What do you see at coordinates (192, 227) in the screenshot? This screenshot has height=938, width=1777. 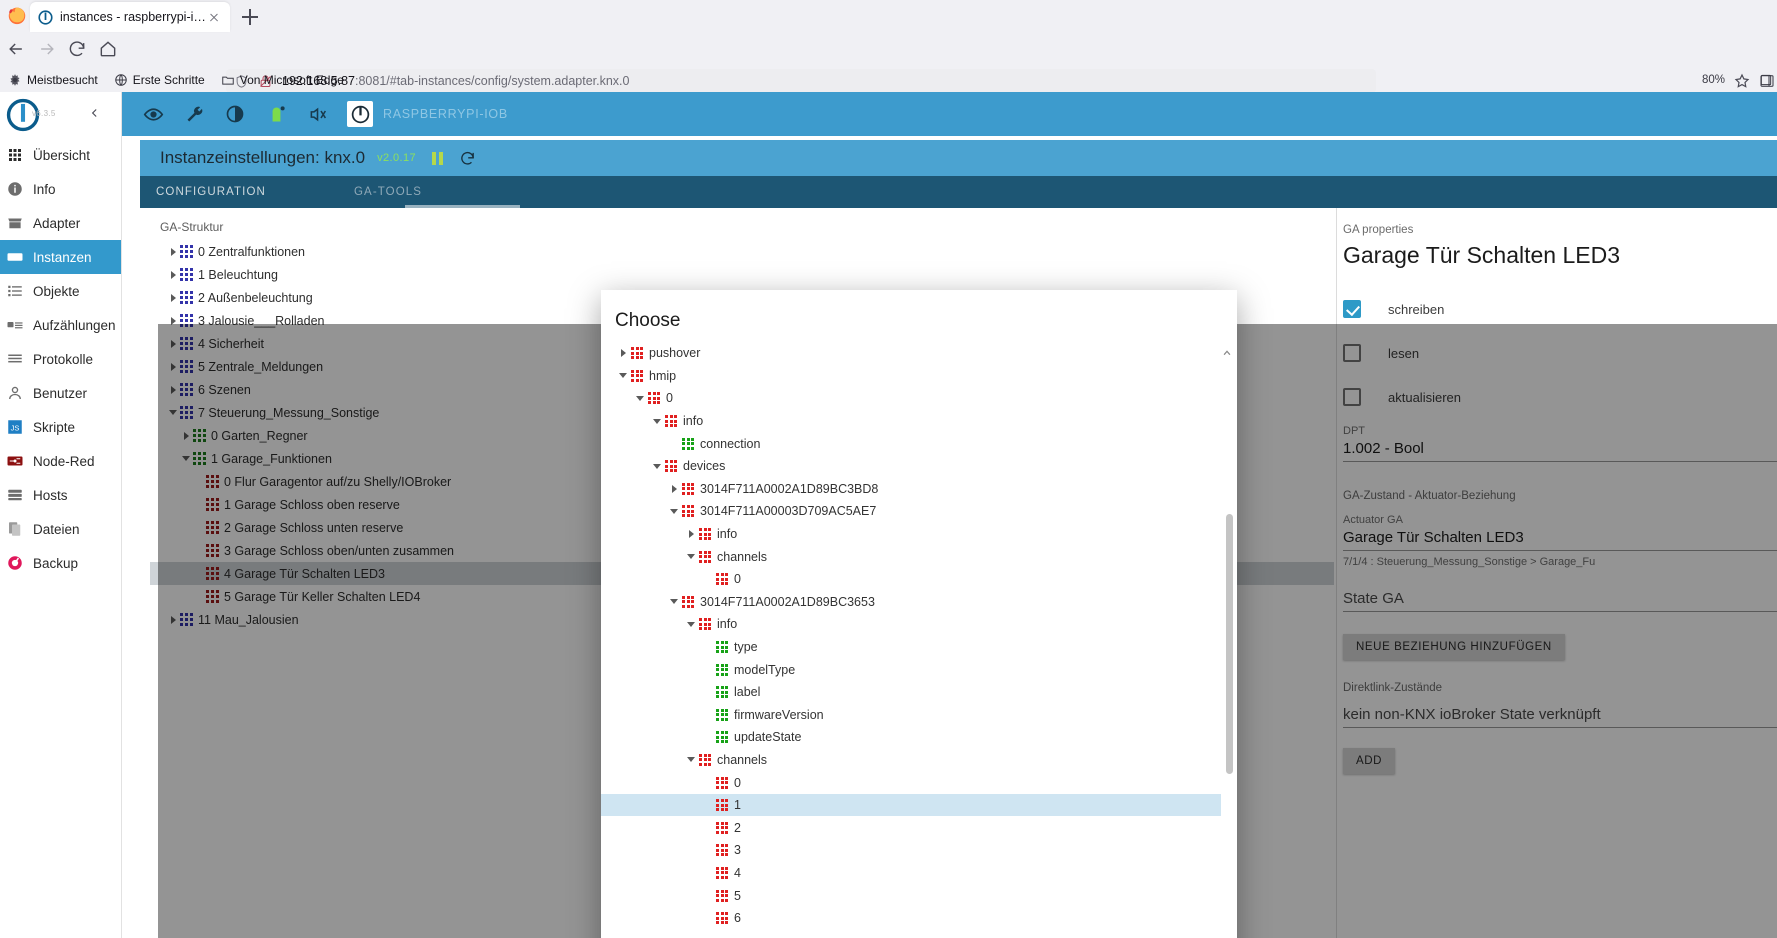 I see `ga-structure-caption: GA-Struktur` at bounding box center [192, 227].